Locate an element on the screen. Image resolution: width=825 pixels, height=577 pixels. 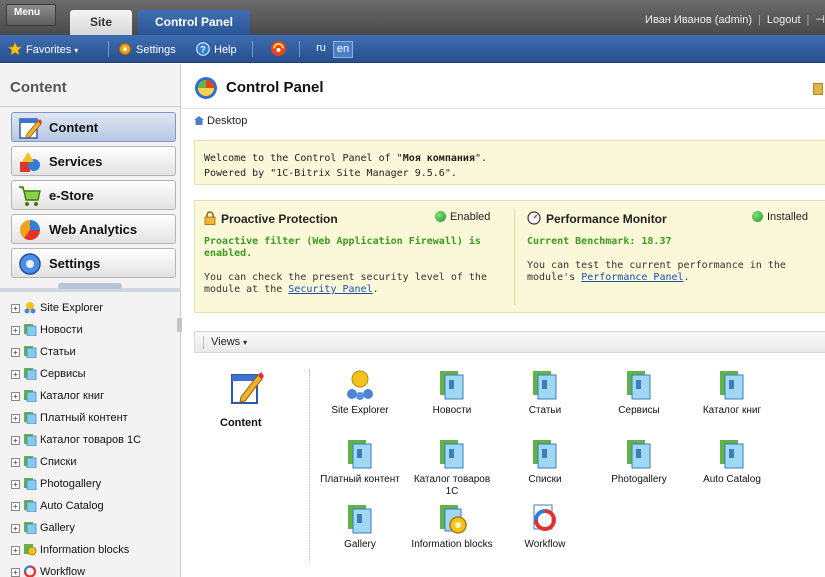
pin-icon: ⊣ is located at coordinates (820, 20).